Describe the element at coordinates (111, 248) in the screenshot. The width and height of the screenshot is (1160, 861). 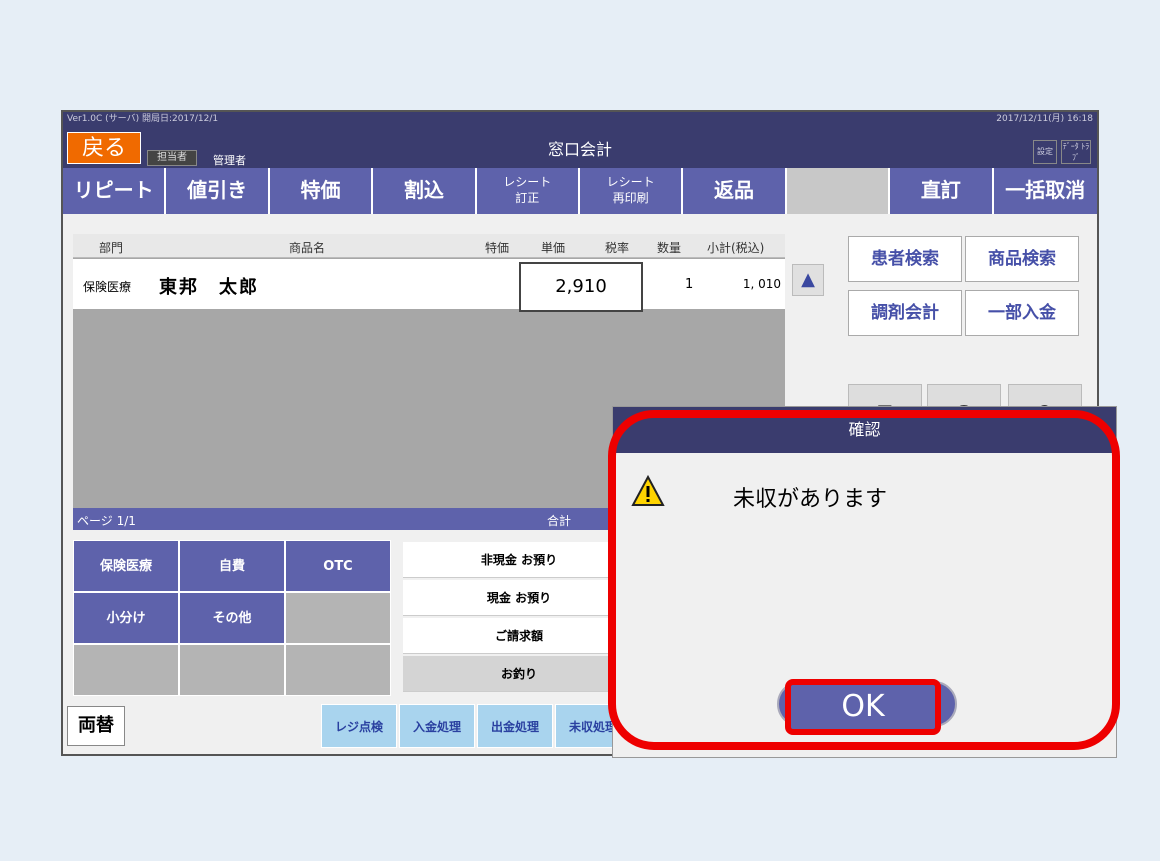
I see `col-dept: 部門` at that location.